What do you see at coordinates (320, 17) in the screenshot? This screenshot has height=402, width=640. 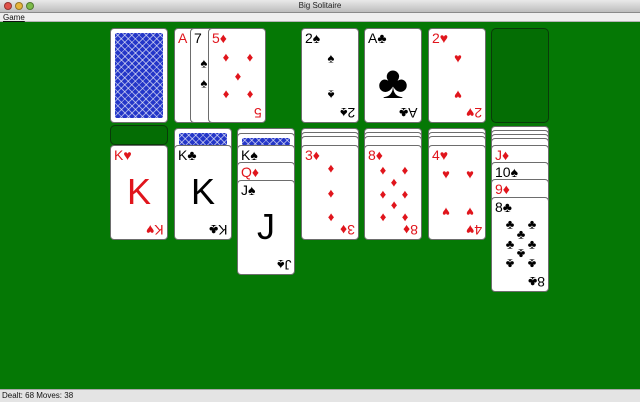 I see `menu-bar: Game` at bounding box center [320, 17].